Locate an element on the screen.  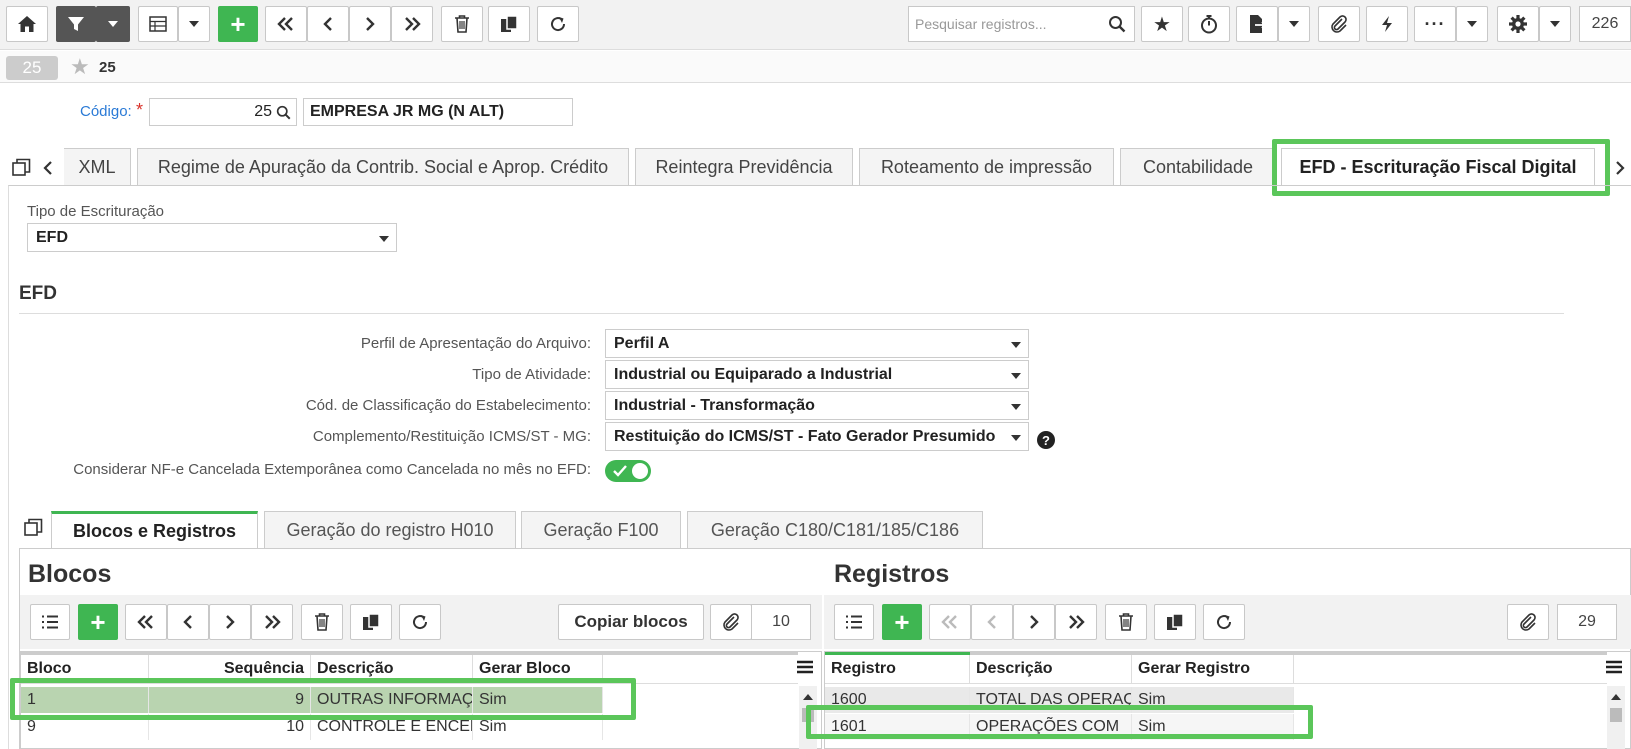
registros-prev-button is located at coordinates (992, 622).